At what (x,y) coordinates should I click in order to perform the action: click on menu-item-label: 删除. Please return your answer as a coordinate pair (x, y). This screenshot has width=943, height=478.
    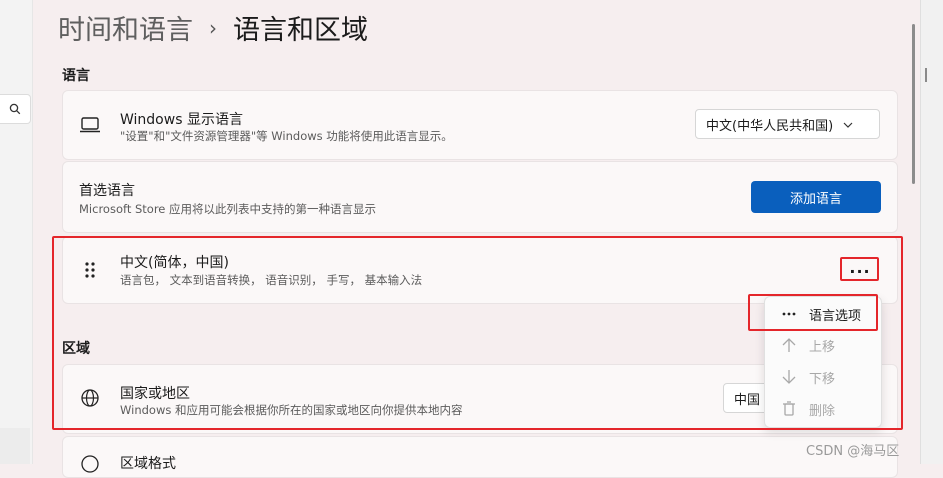
    Looking at the image, I should click on (822, 411).